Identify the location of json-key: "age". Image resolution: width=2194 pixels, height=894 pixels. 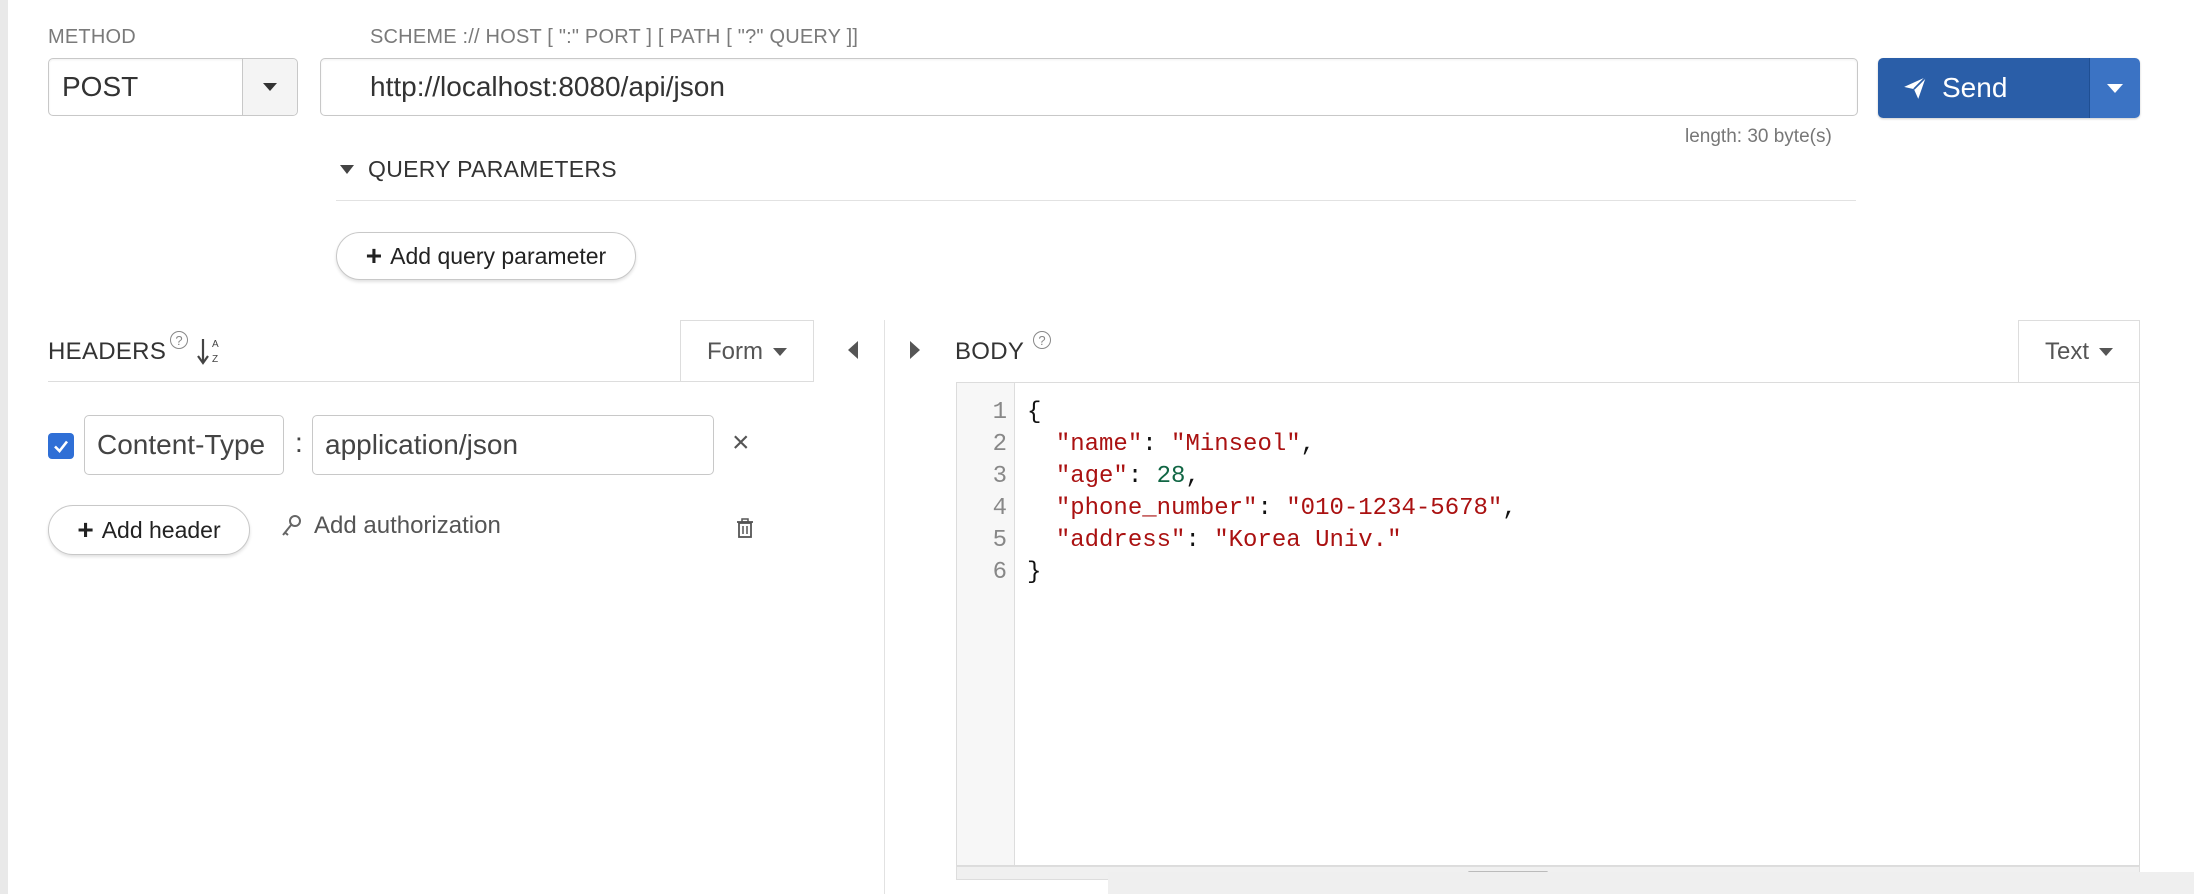
(1091, 476).